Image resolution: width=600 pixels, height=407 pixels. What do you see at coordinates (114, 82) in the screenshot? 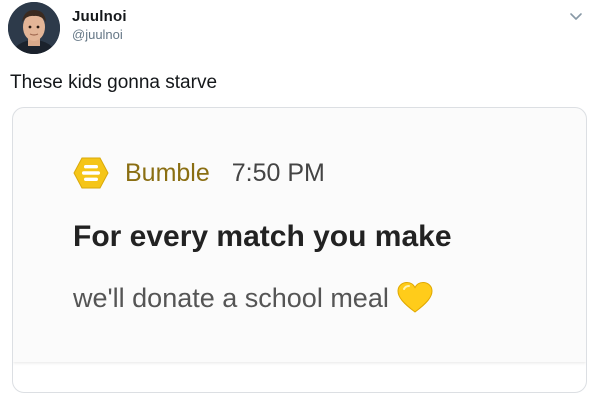
I see `tweet-text: These kids gonna starve` at bounding box center [114, 82].